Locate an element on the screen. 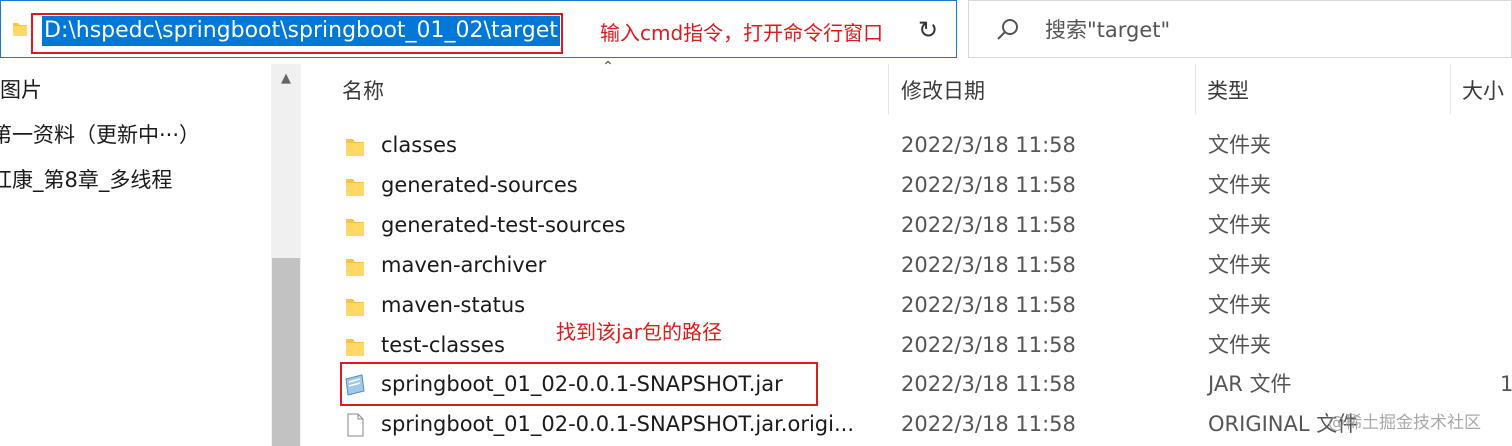  file-row: generated-sources 2022/3/18 11:58 文件夹 is located at coordinates (921, 186).